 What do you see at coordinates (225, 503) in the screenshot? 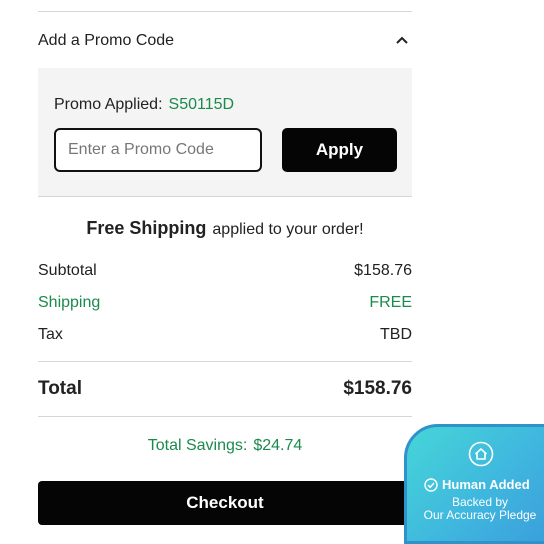
I see `checkout-button: Checkout` at bounding box center [225, 503].